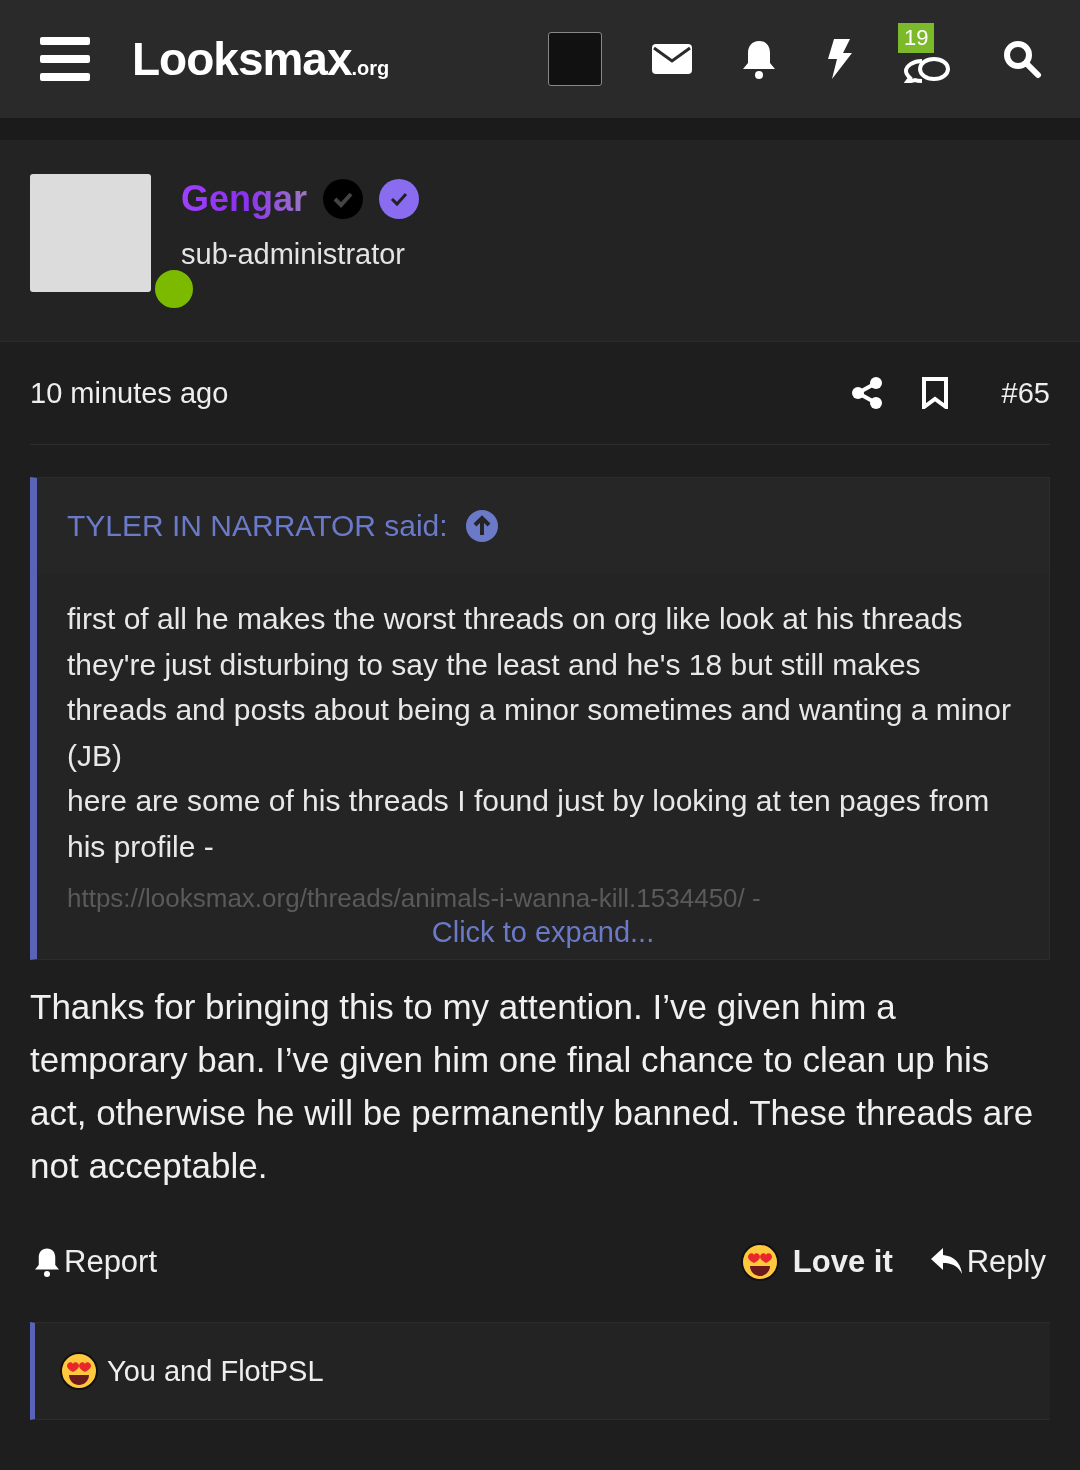 This screenshot has width=1080, height=1470. Describe the element at coordinates (96, 1262) in the screenshot. I see `report-button: Report` at that location.